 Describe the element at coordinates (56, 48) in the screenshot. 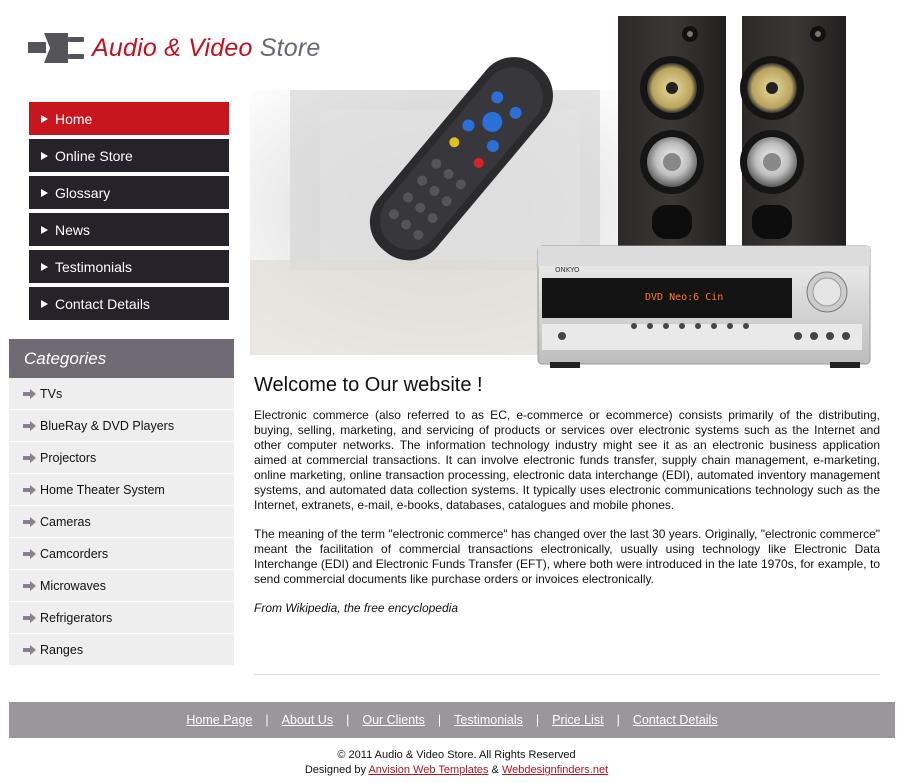

I see `plug-icon` at that location.